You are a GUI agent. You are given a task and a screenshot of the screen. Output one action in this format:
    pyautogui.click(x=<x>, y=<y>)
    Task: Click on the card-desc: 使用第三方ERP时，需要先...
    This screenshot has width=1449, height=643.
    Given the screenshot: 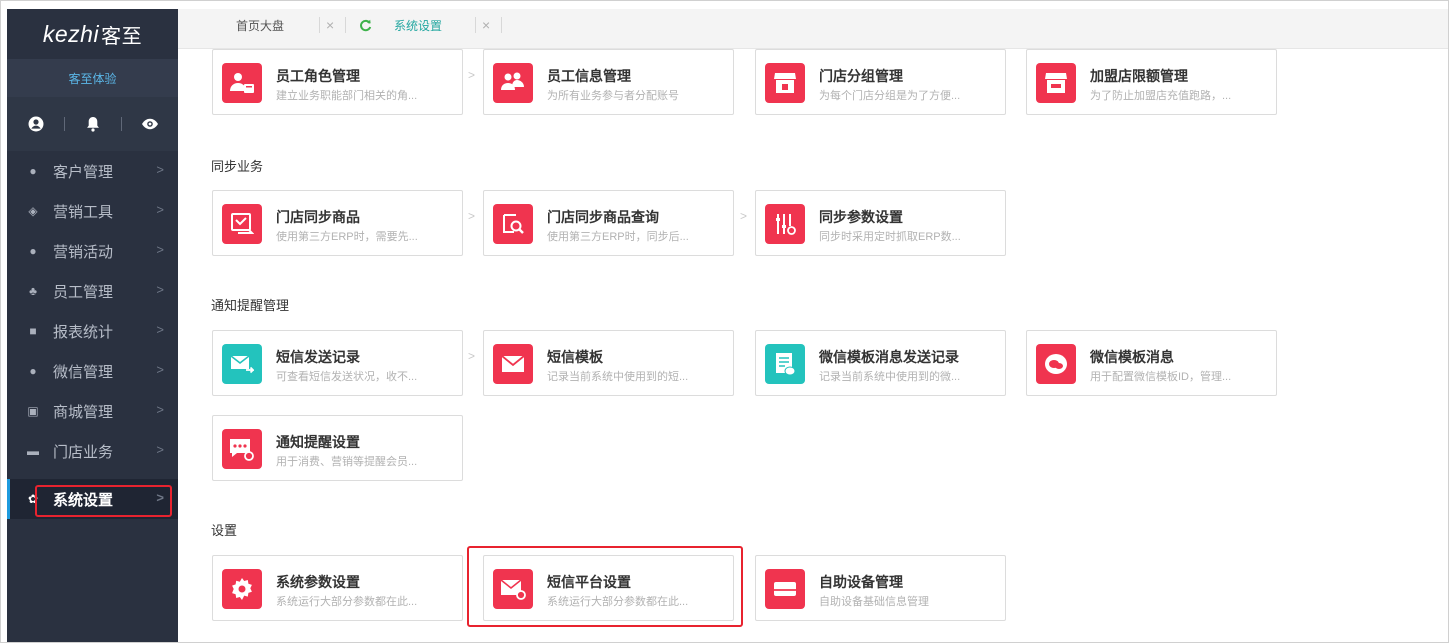 What is the action you would take?
    pyautogui.click(x=347, y=237)
    